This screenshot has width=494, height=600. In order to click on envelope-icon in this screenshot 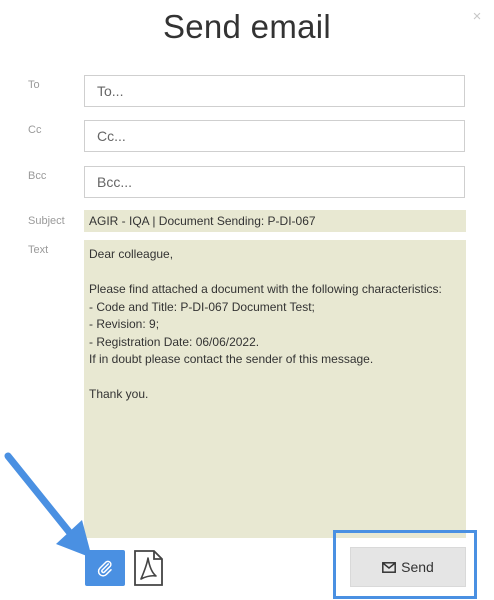, I will do `click(389, 567)`.